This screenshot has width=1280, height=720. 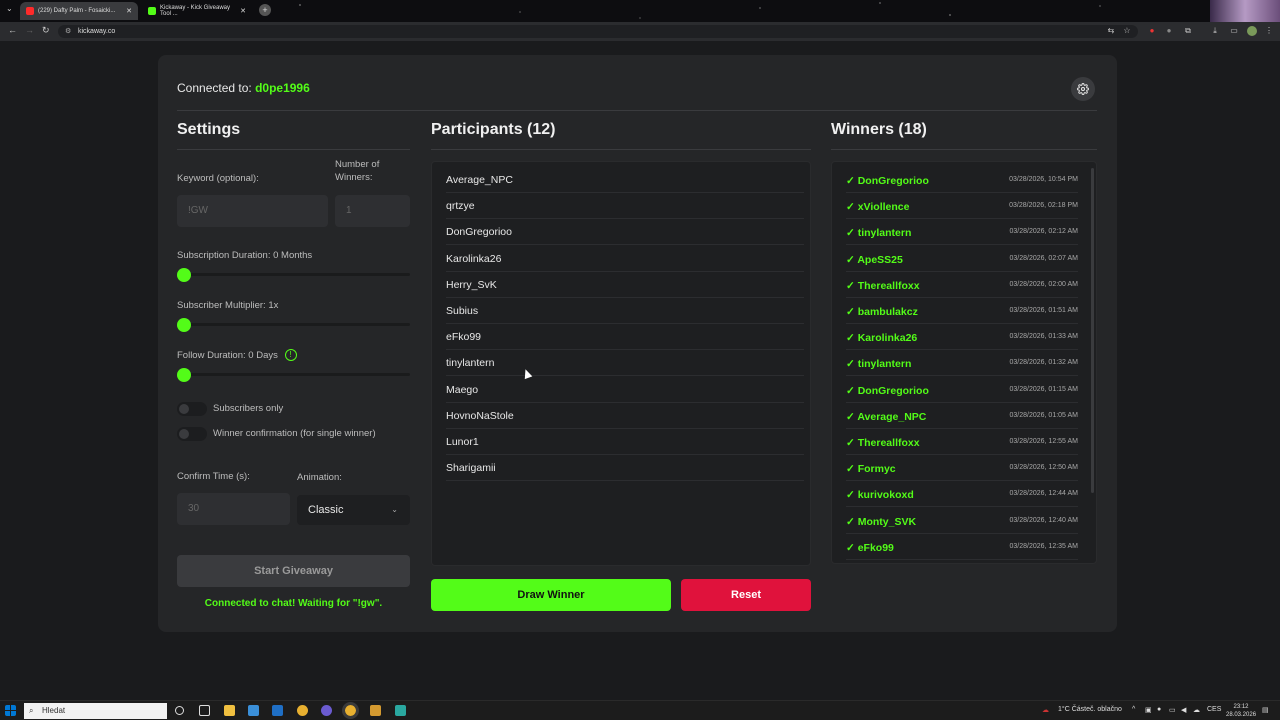 What do you see at coordinates (245, 255) in the screenshot?
I see `subscription-duration-label: Subscription Duration: 0 Months` at bounding box center [245, 255].